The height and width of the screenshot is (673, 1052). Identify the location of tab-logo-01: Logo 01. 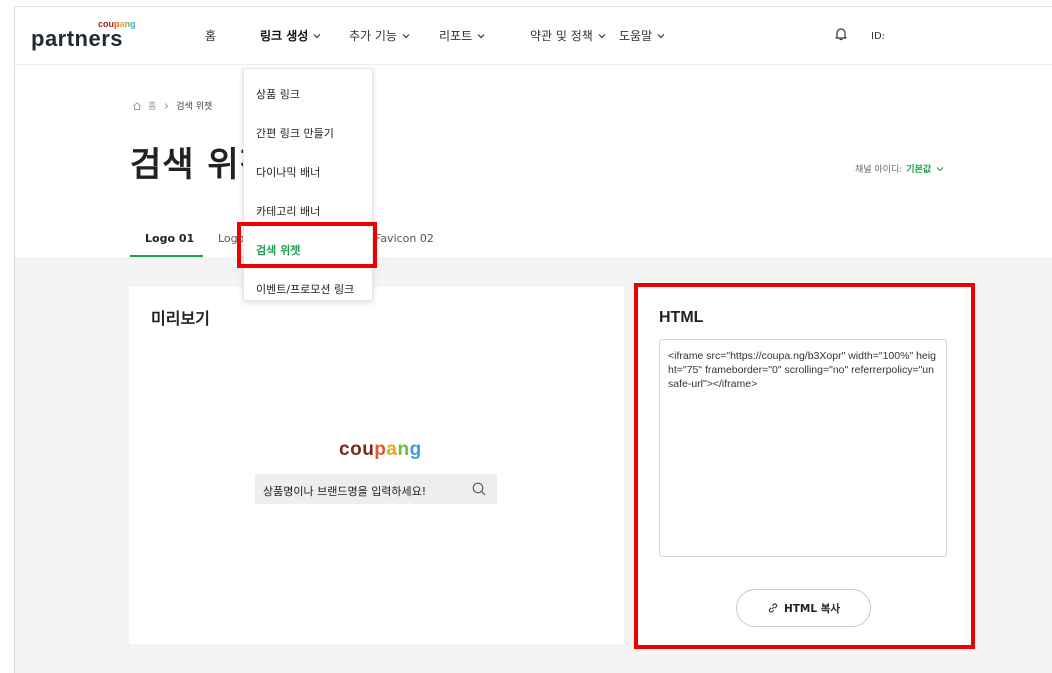
(169, 238).